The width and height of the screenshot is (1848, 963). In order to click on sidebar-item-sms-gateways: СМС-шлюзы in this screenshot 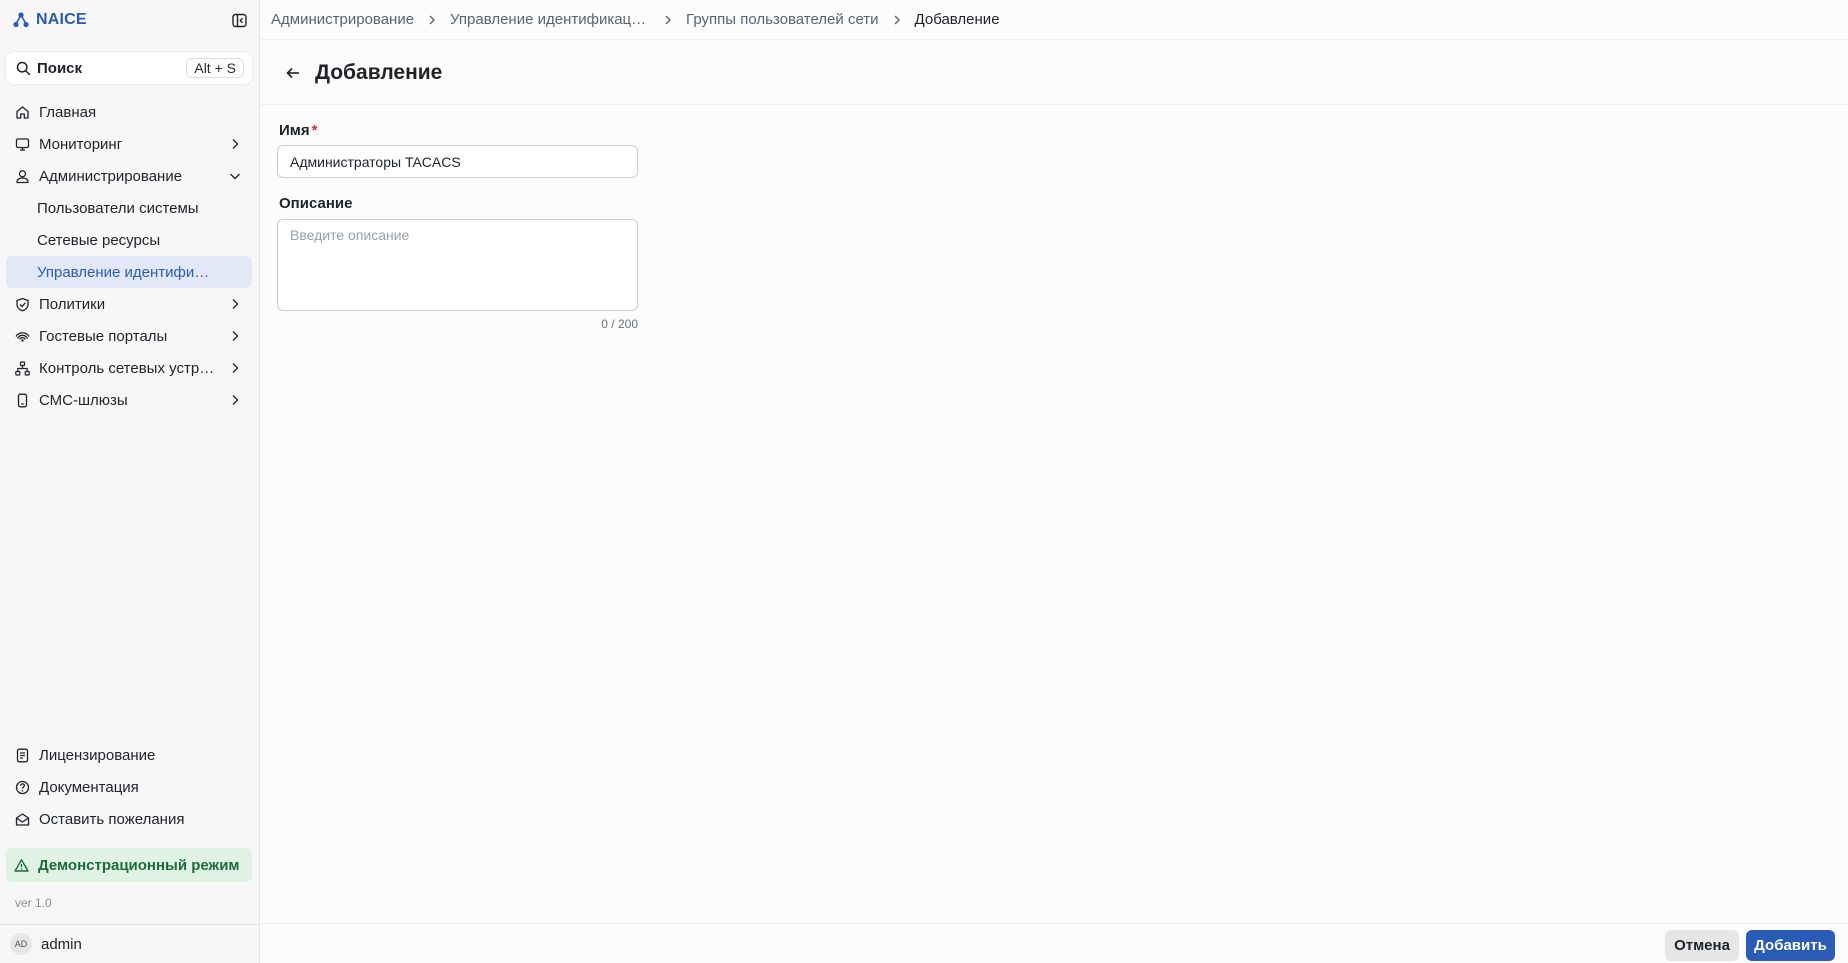, I will do `click(129, 400)`.